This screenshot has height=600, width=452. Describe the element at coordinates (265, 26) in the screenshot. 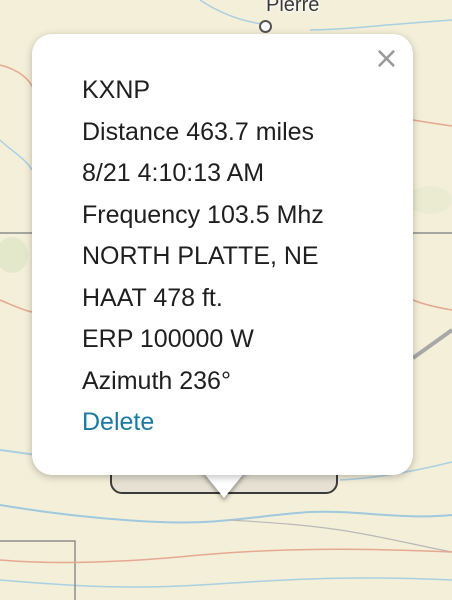

I see `city-marker-icon` at that location.